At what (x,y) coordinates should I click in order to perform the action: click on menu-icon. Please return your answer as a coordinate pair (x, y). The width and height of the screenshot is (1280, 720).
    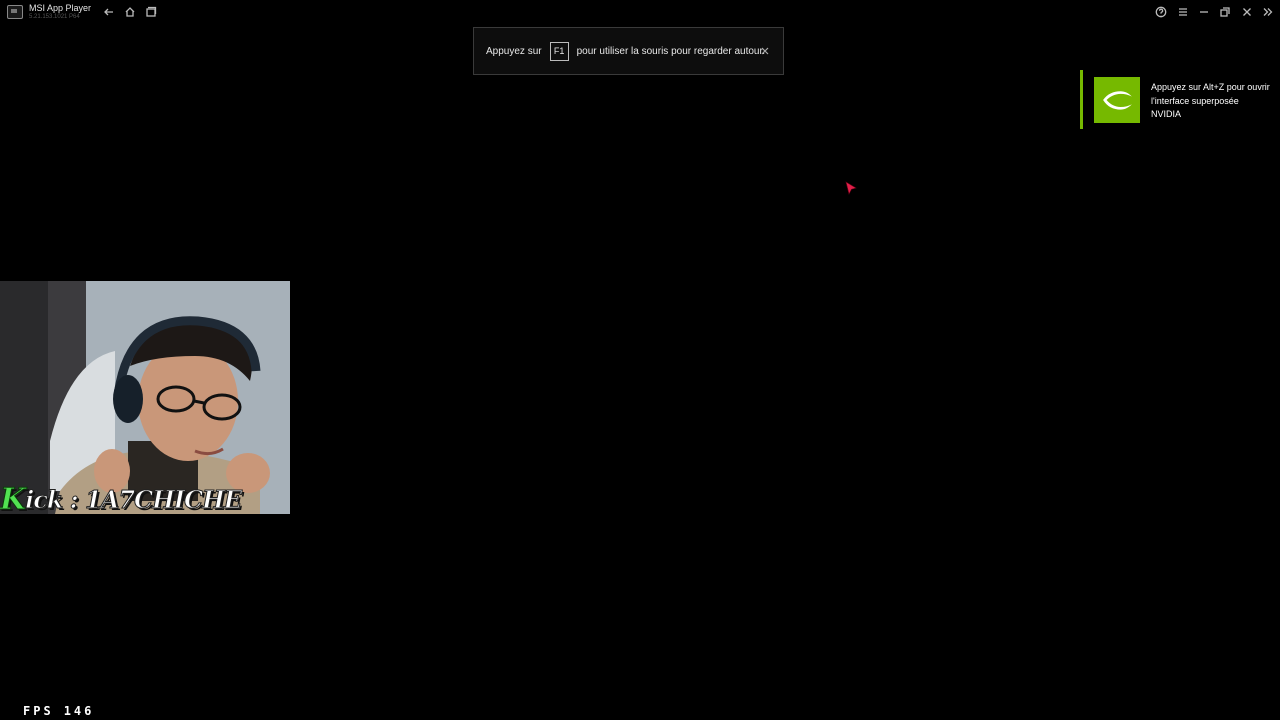
    Looking at the image, I should click on (1183, 12).